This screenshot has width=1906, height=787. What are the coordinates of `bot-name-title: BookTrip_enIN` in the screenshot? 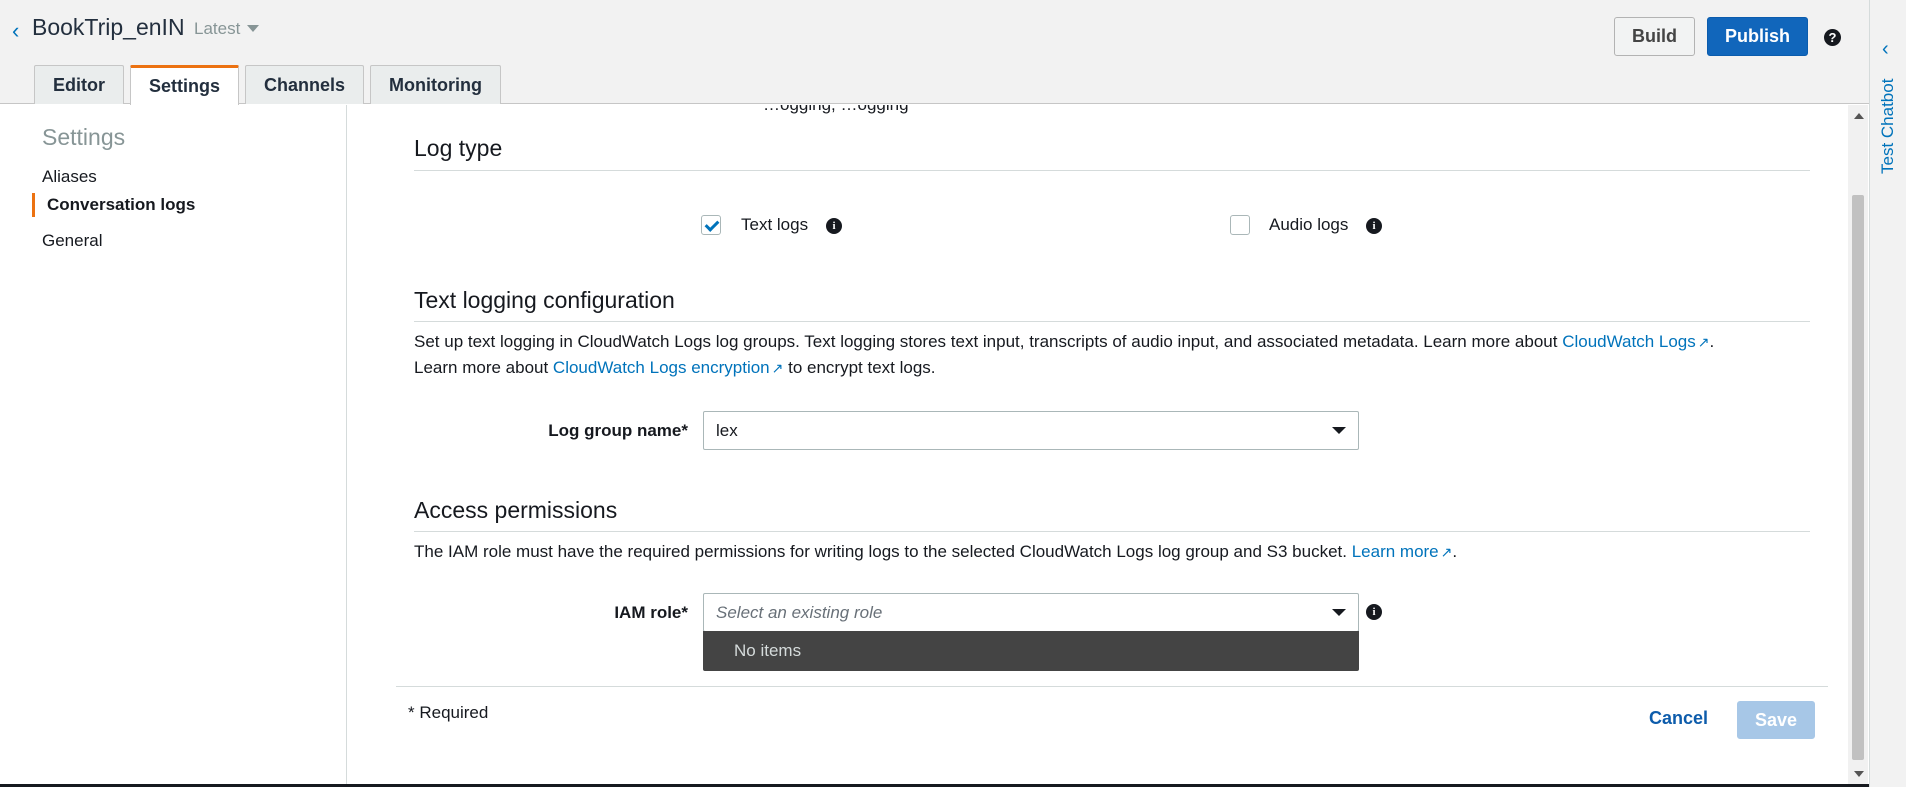 It's located at (108, 27).